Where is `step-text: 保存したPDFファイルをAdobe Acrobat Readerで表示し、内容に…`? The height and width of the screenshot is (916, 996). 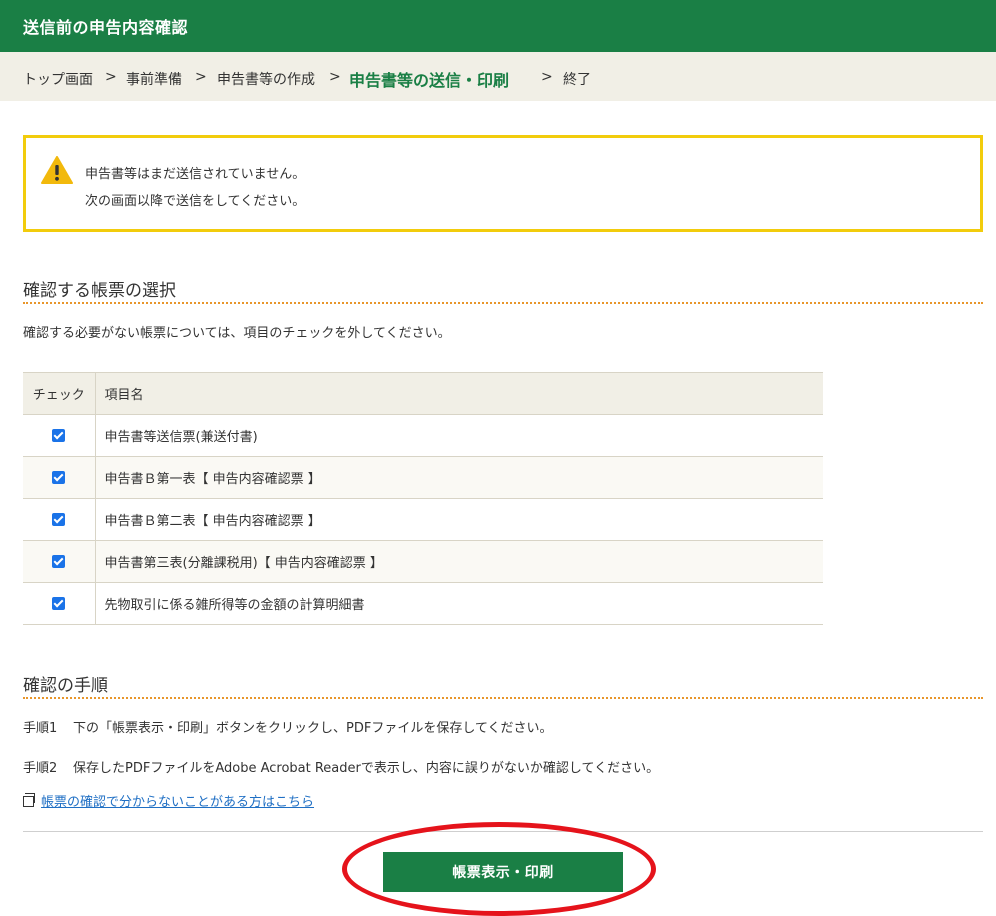
step-text: 保存したPDFファイルをAdobe Acrobat Readerで表示し、内容に… is located at coordinates (366, 768).